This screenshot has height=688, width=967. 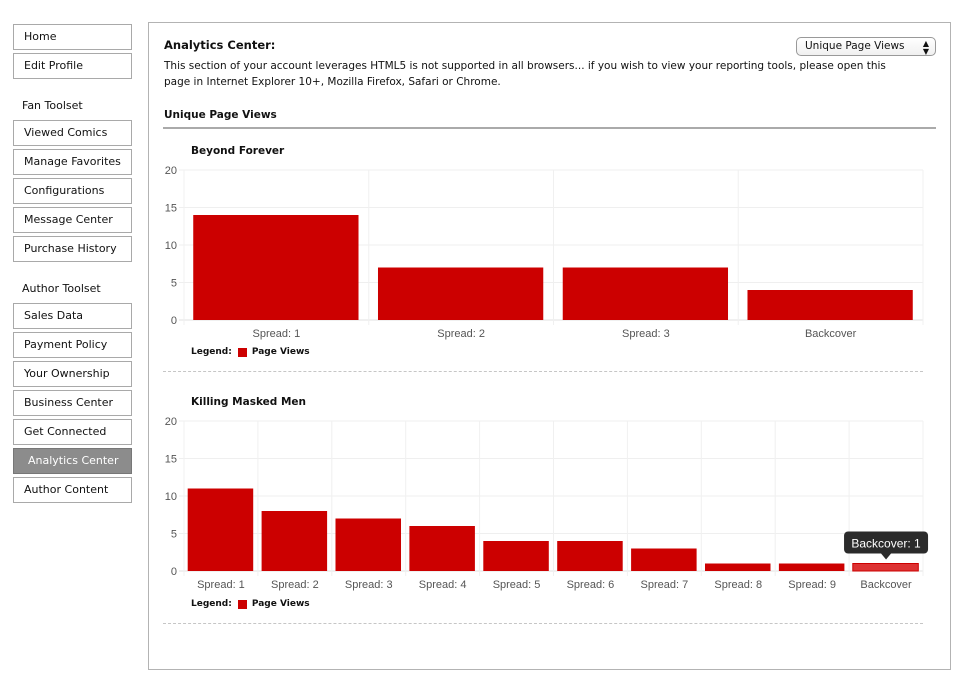 What do you see at coordinates (72, 249) in the screenshot?
I see `nav-item-purchase-history: Purchase History` at bounding box center [72, 249].